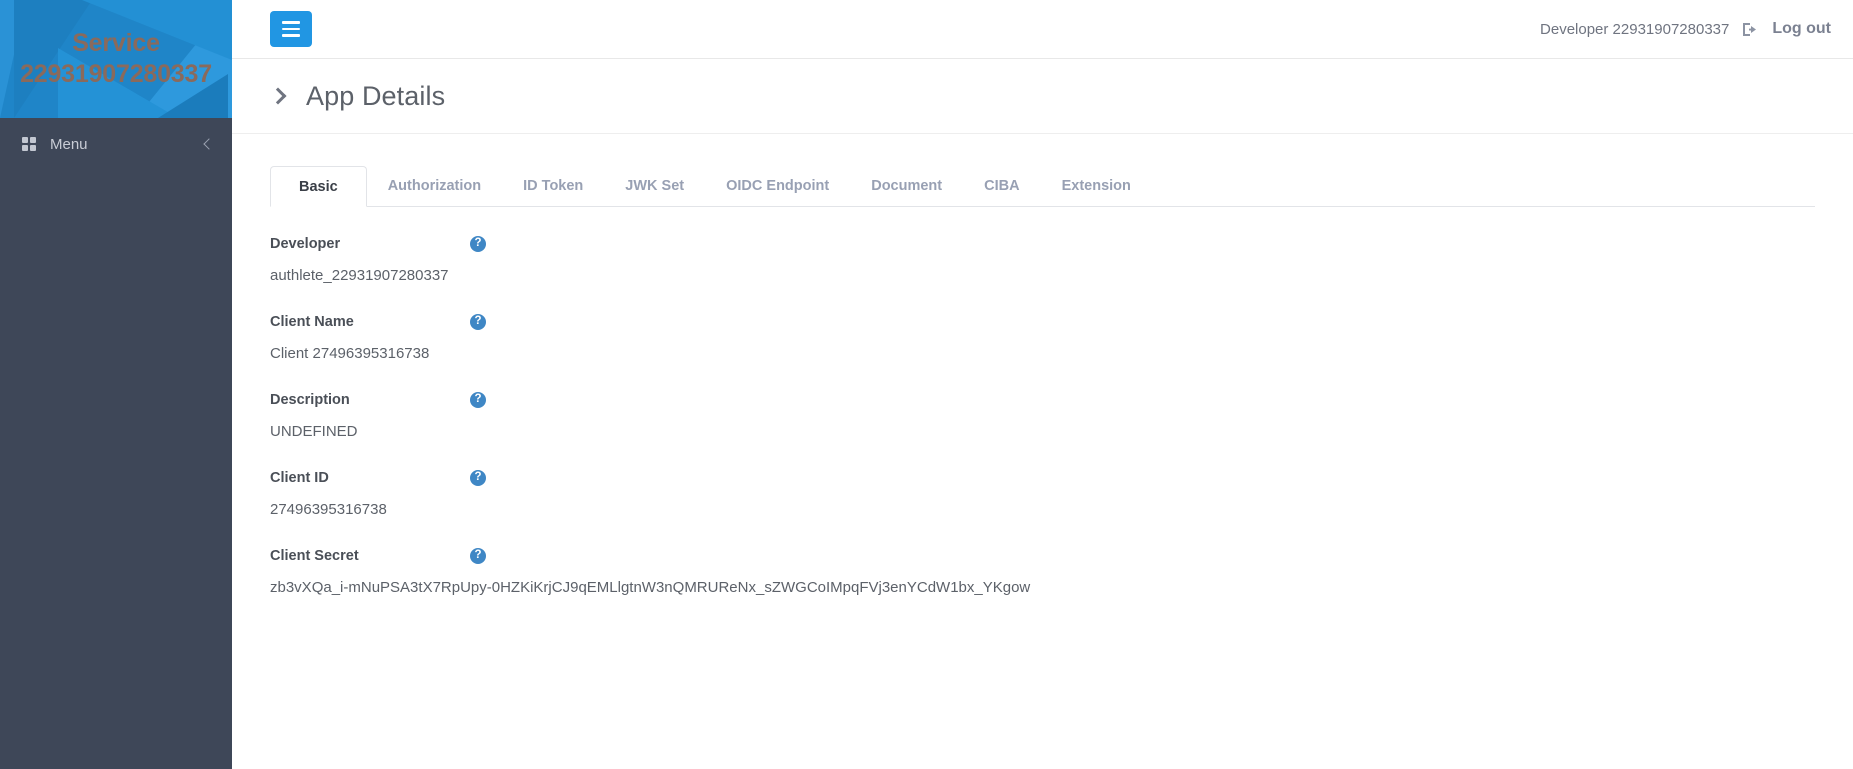  I want to click on hamburger-icon, so click(291, 29).